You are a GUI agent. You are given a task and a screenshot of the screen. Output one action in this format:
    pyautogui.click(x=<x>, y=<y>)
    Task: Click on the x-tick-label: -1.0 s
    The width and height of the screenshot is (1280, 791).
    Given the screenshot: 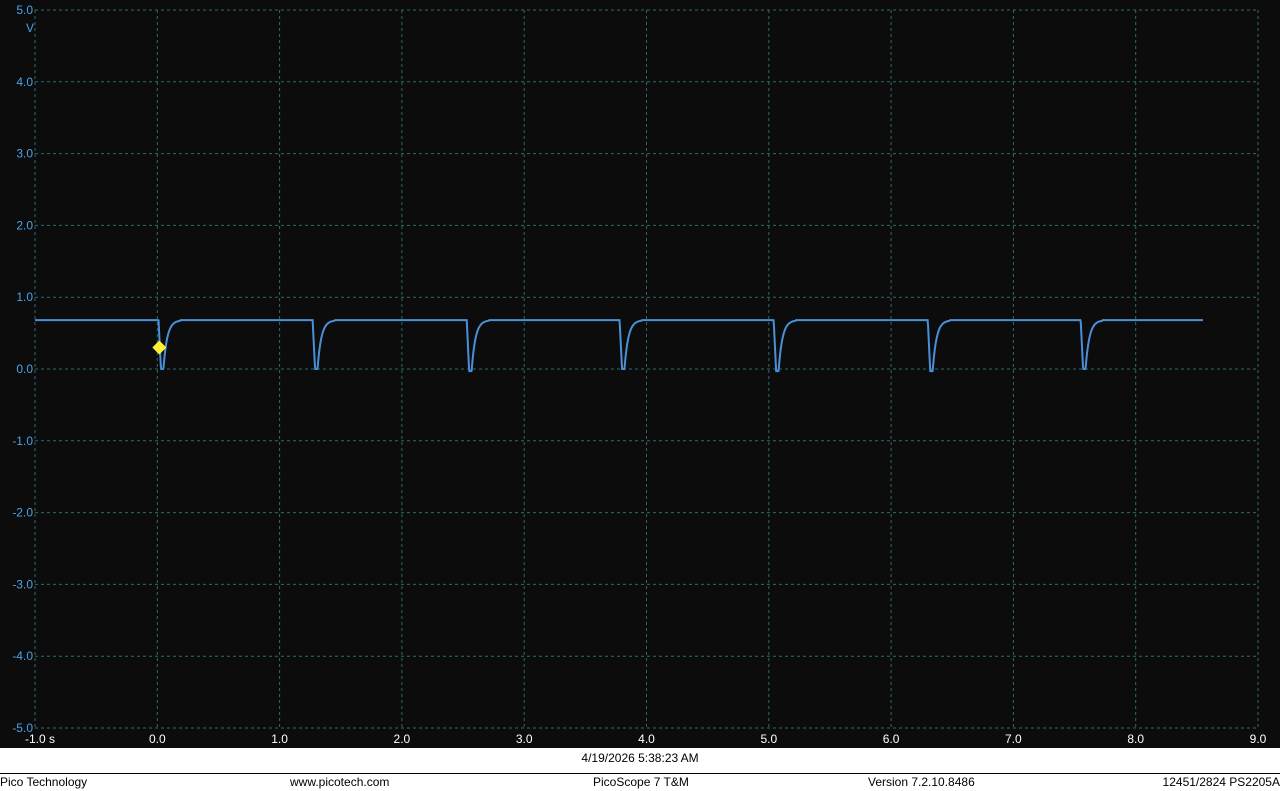 What is the action you would take?
    pyautogui.click(x=40, y=739)
    